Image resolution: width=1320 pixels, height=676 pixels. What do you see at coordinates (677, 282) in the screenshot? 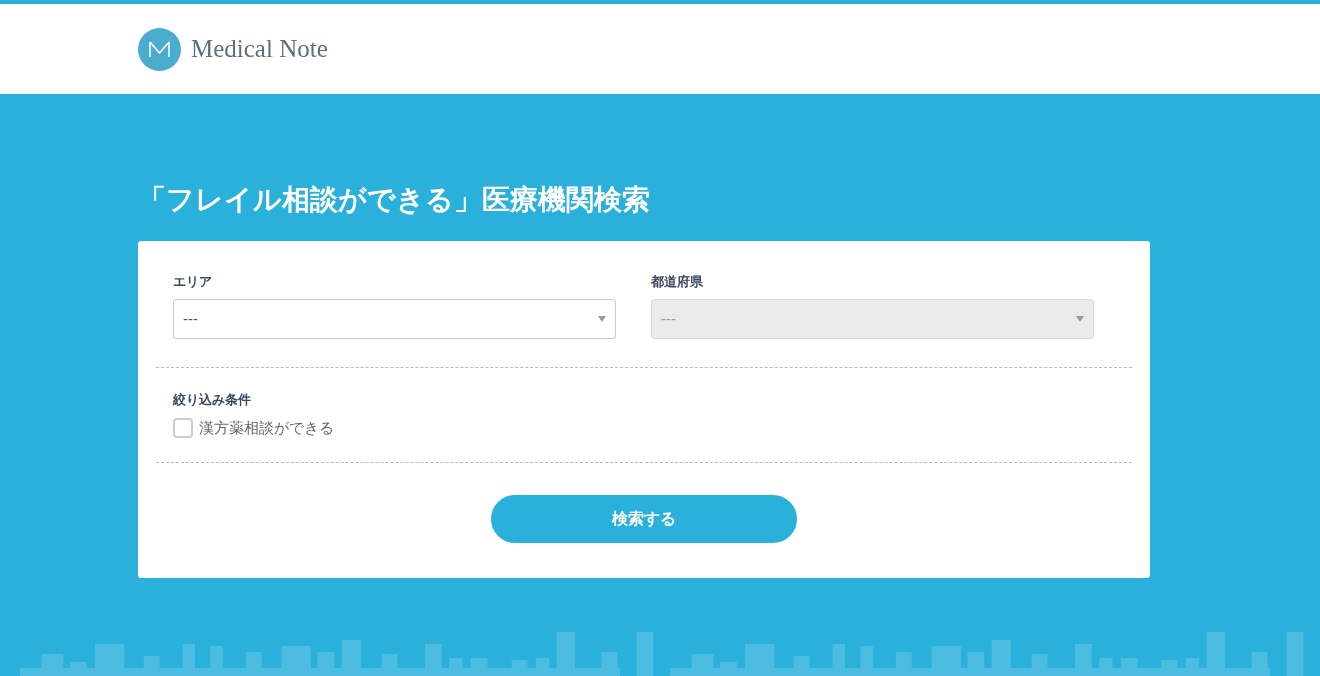
I see `field-label: 都道府県` at bounding box center [677, 282].